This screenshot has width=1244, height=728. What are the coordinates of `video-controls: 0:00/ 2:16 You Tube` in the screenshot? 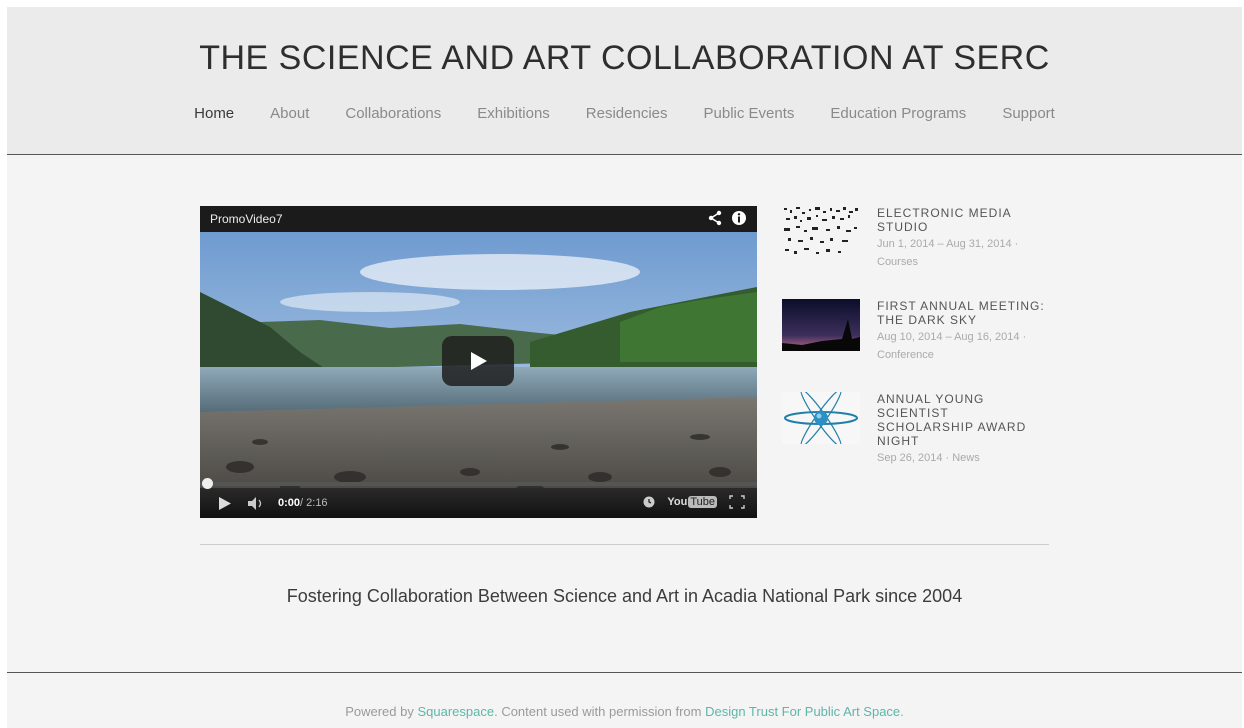 It's located at (478, 498).